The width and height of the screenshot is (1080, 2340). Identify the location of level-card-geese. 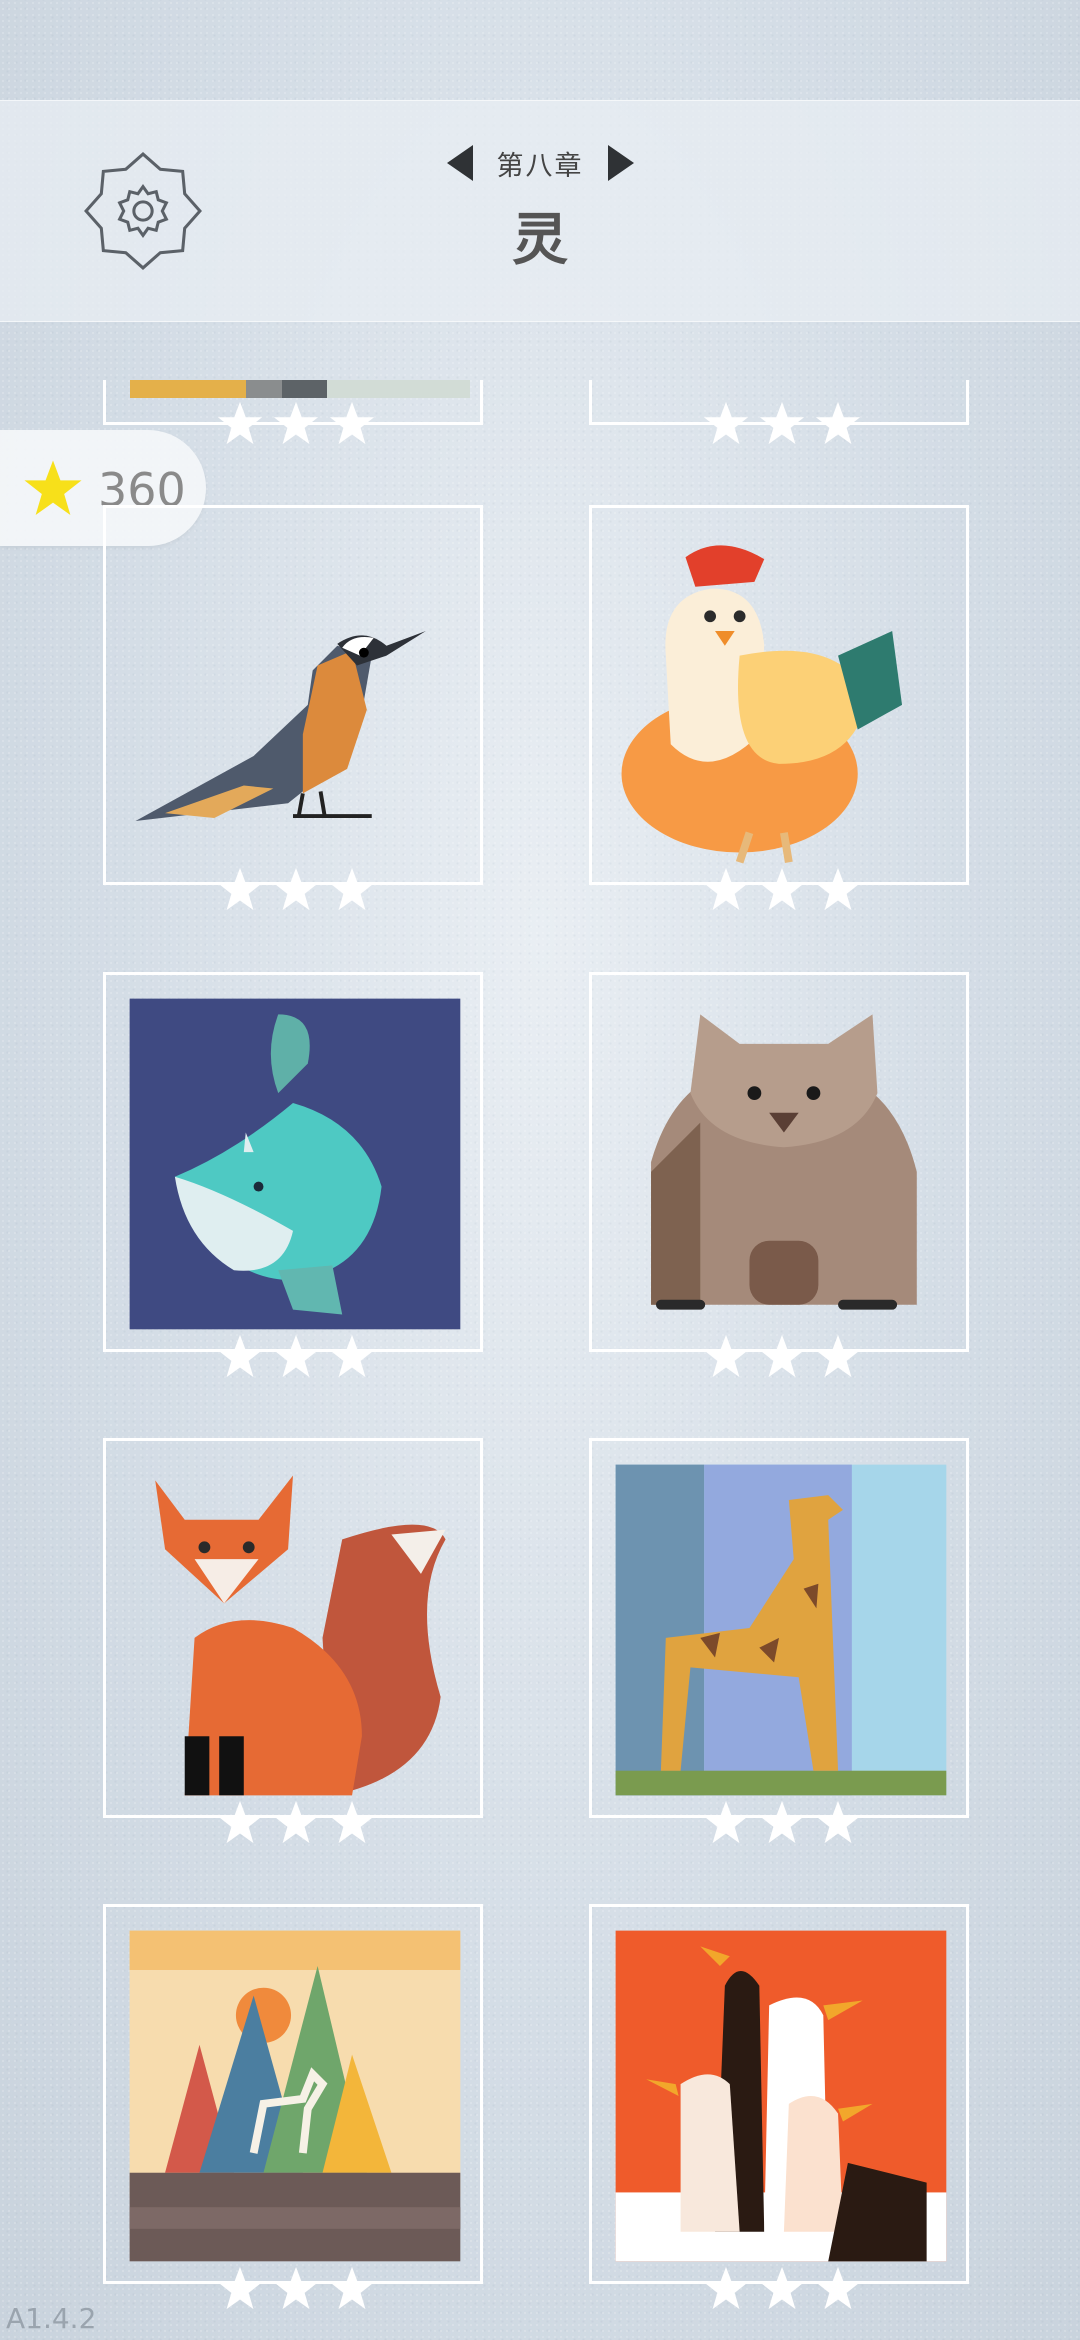
(779, 2094).